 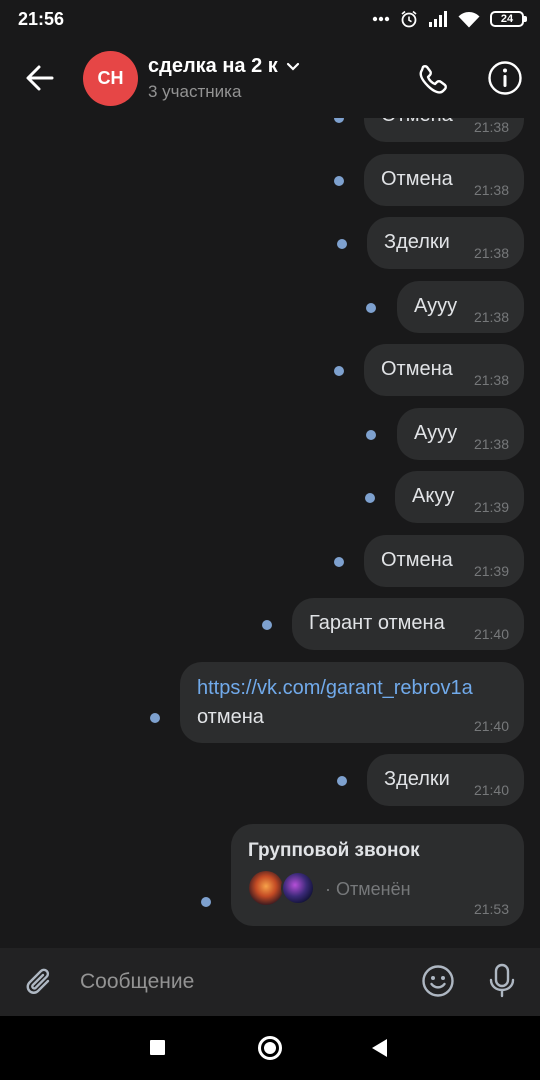 What do you see at coordinates (137, 982) in the screenshot?
I see `message-input: Сообщение` at bounding box center [137, 982].